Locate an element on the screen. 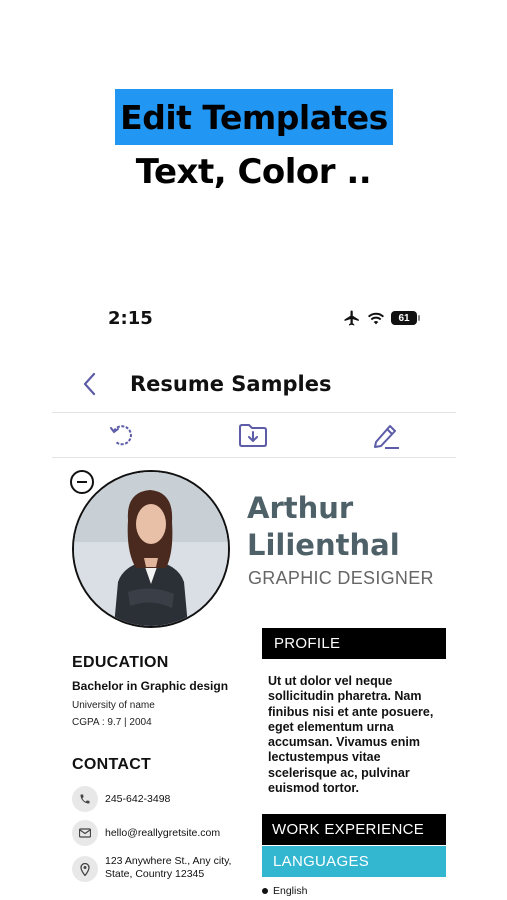 This screenshot has width=507, height=900. education-cgpa: CGPA : 9.7 | 2004 is located at coordinates (112, 722).